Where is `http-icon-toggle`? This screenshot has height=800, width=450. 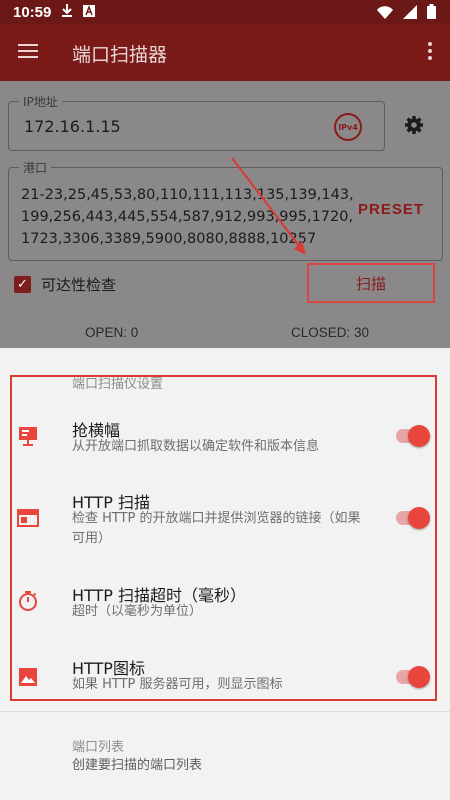 http-icon-toggle is located at coordinates (414, 677).